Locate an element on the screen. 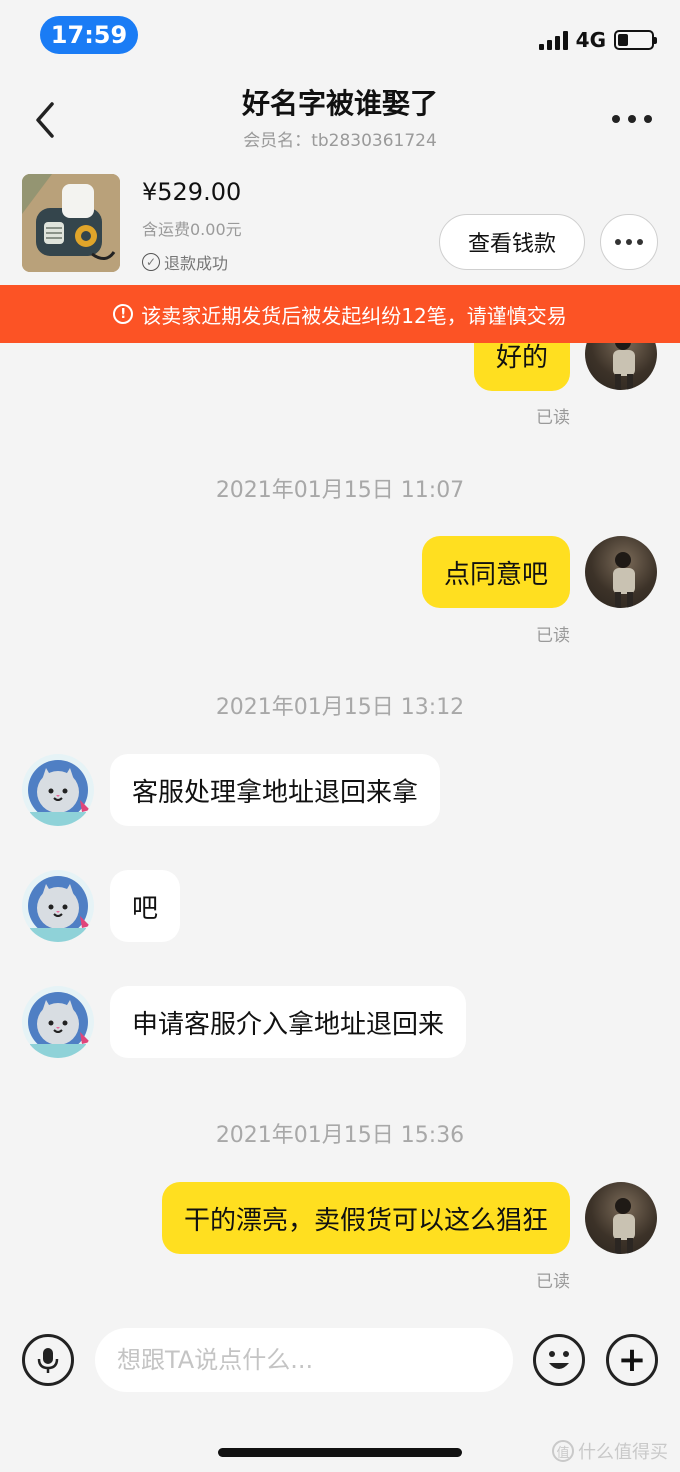 This screenshot has width=680, height=1472. product-price: ¥529.00 is located at coordinates (192, 192).